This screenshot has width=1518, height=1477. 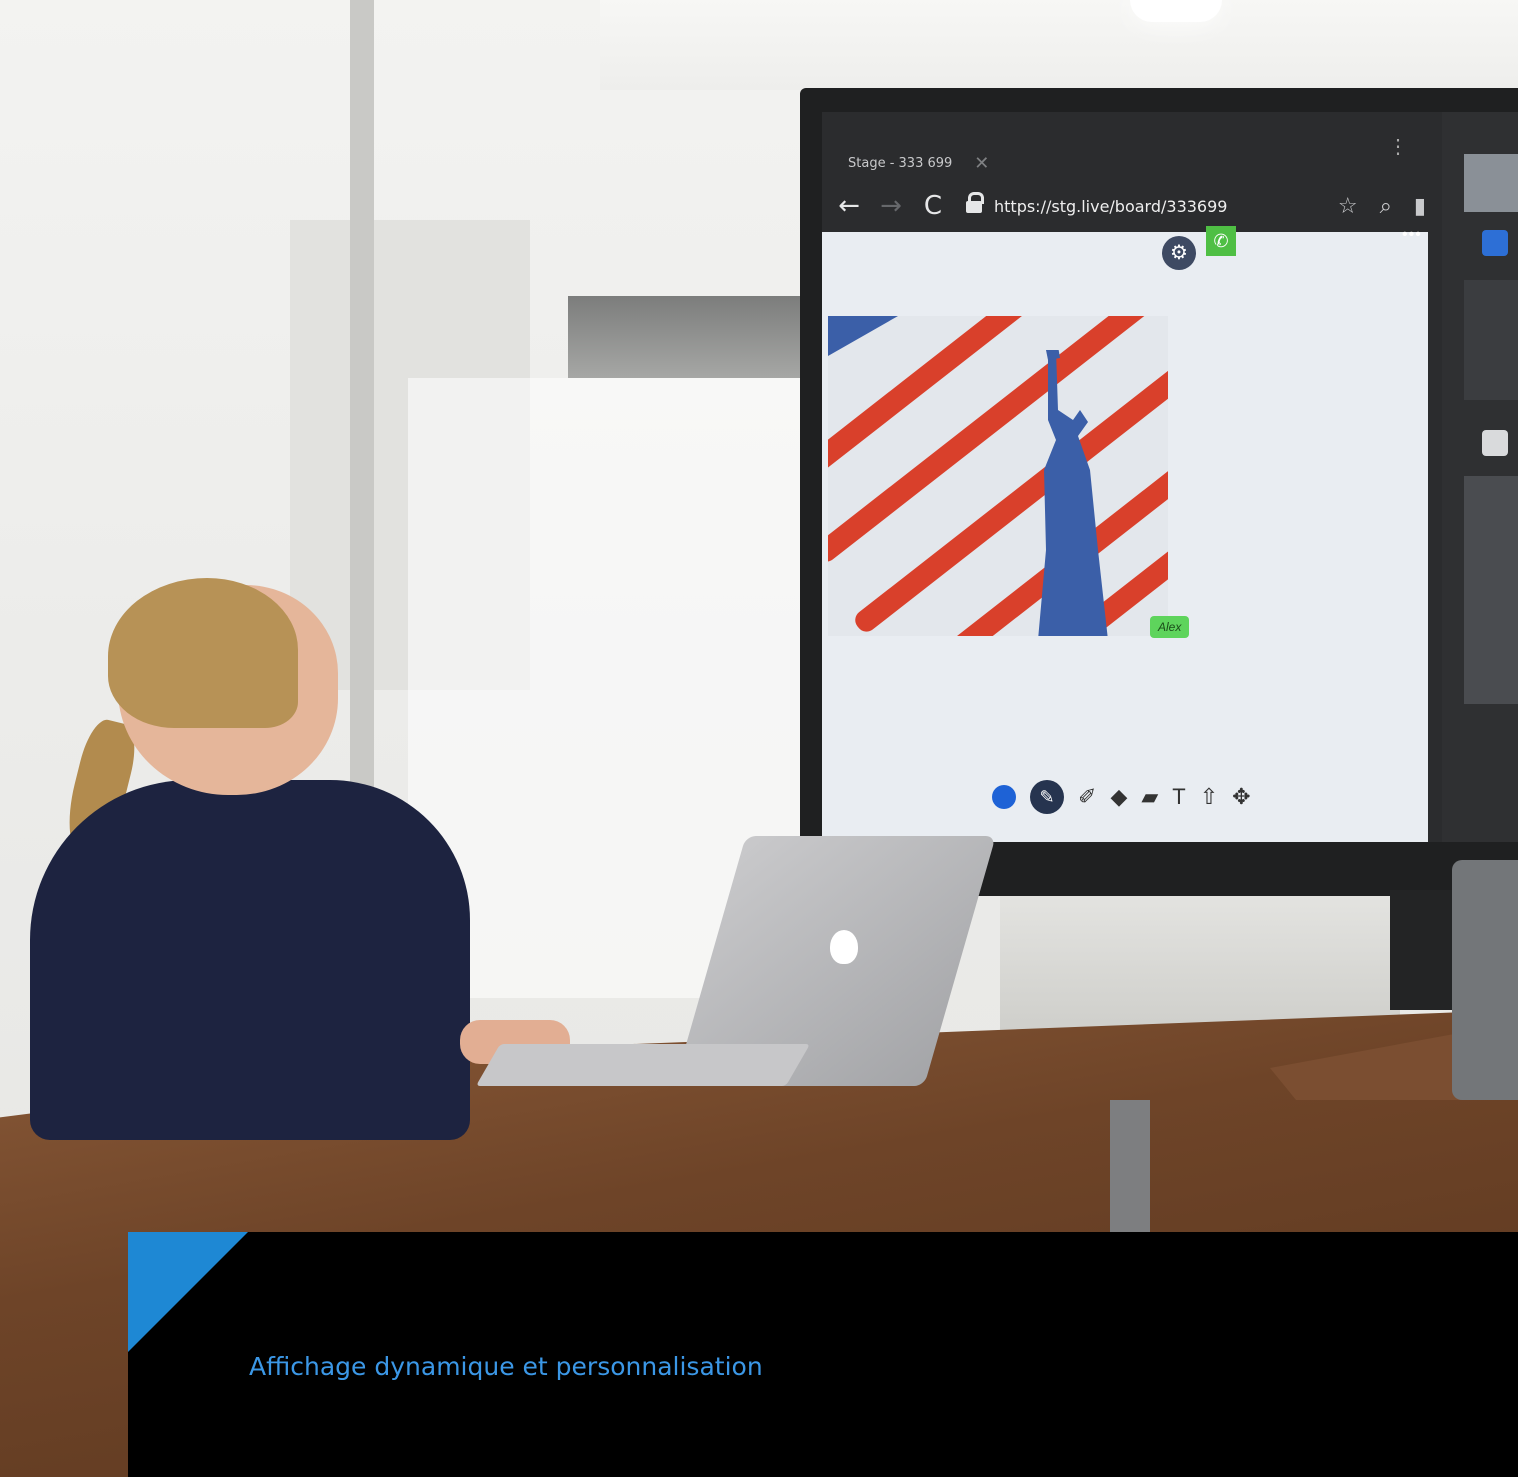 What do you see at coordinates (1087, 797) in the screenshot?
I see `highlighter-icon: ✐` at bounding box center [1087, 797].